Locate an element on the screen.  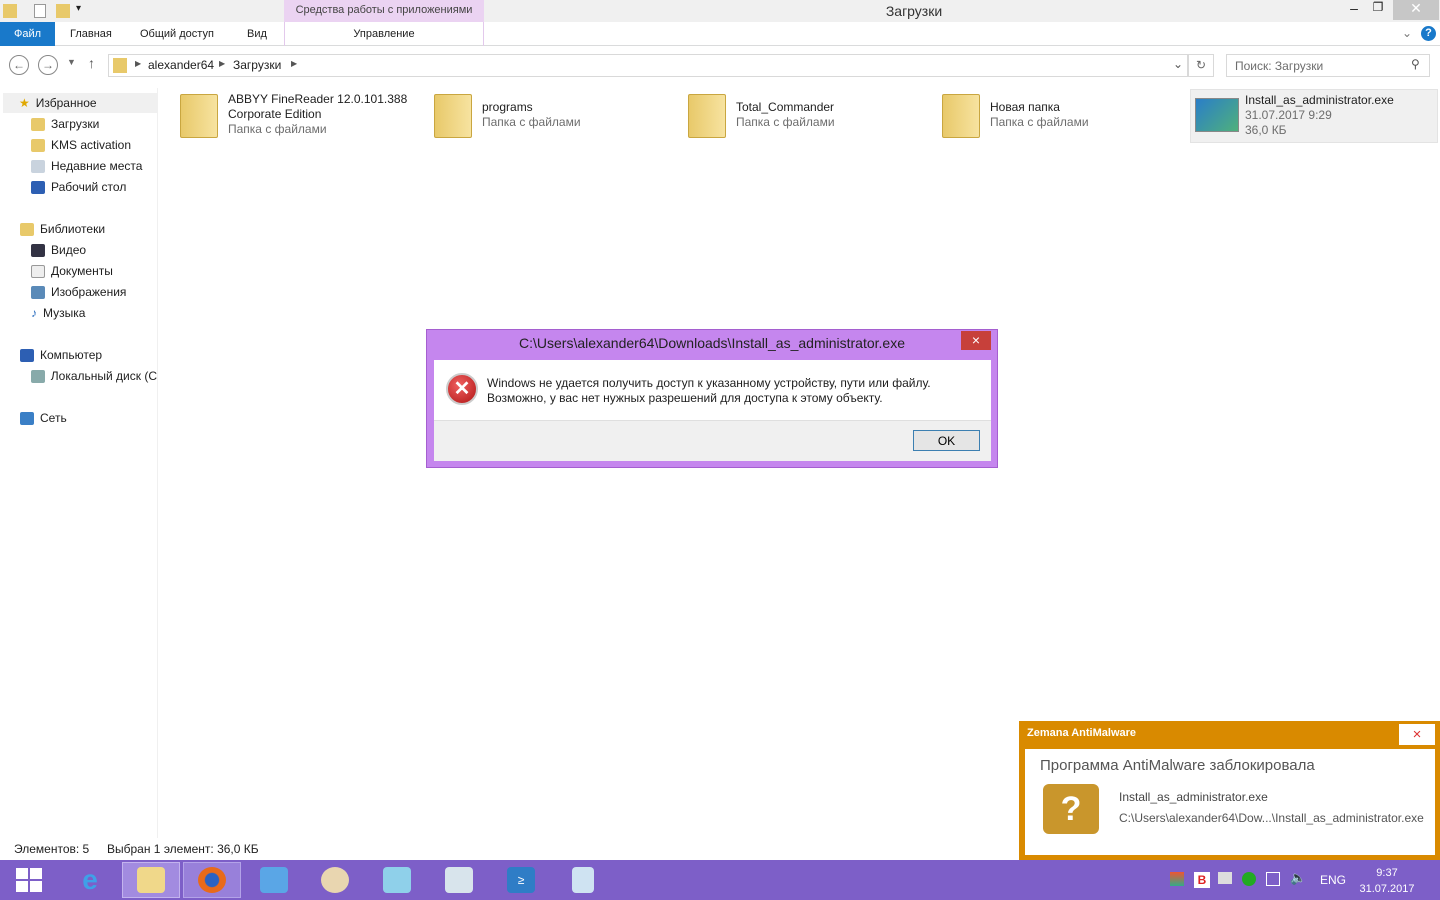
paint-icon is located at coordinates (335, 880).